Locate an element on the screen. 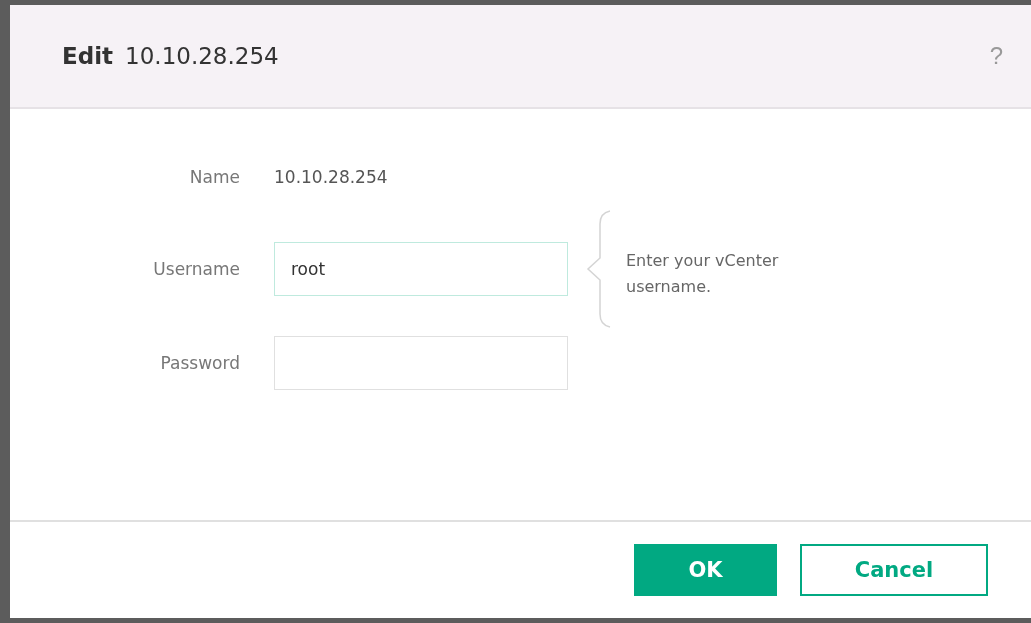 The width and height of the screenshot is (1031, 623). bracket-icon is located at coordinates (599, 269).